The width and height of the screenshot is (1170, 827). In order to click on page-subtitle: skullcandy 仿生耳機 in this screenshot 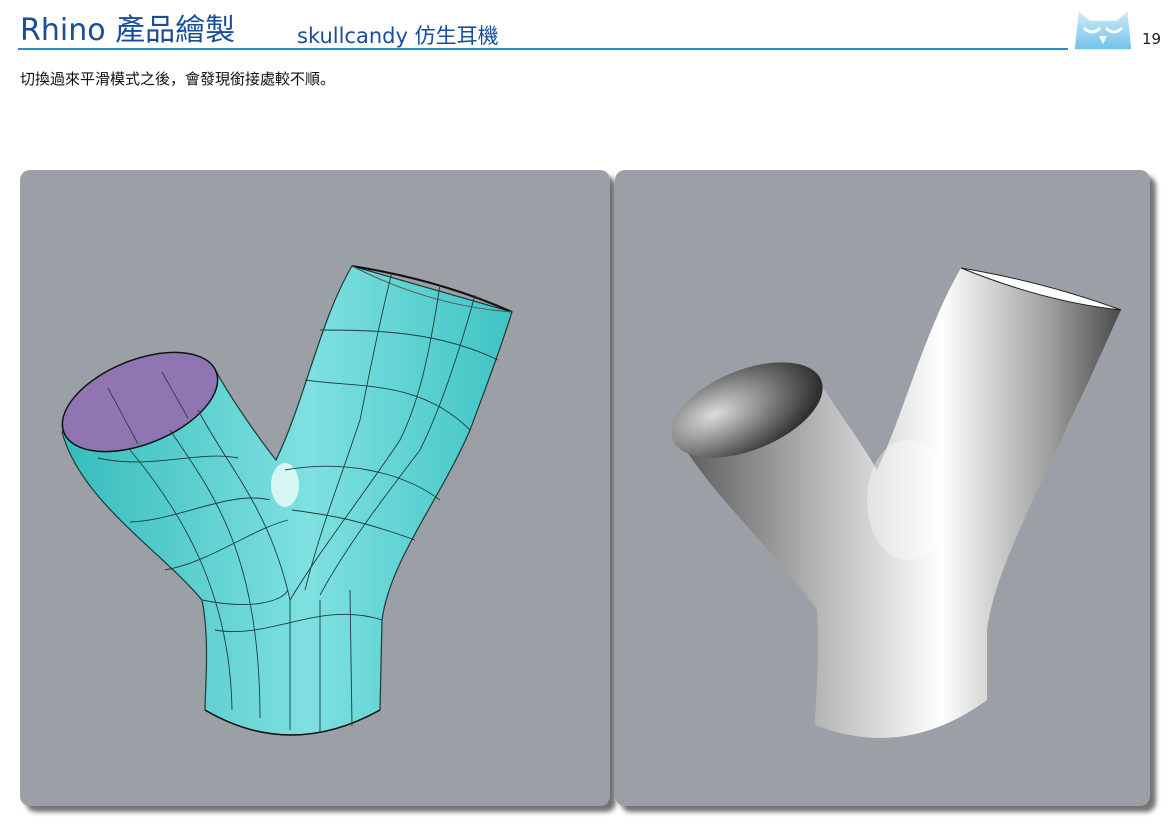, I will do `click(398, 36)`.